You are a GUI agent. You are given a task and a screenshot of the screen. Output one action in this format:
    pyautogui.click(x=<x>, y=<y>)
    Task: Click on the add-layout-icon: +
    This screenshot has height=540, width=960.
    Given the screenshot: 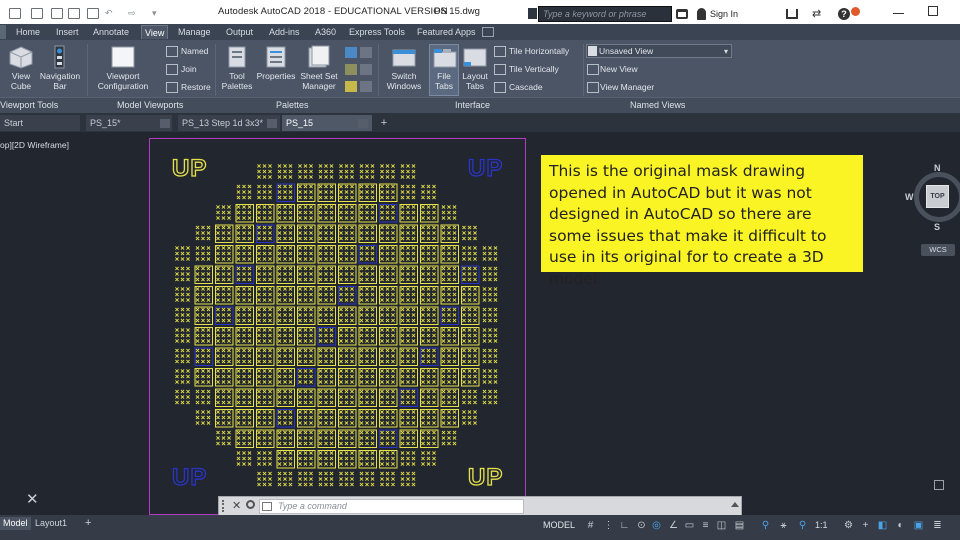 What is the action you would take?
    pyautogui.click(x=88, y=523)
    